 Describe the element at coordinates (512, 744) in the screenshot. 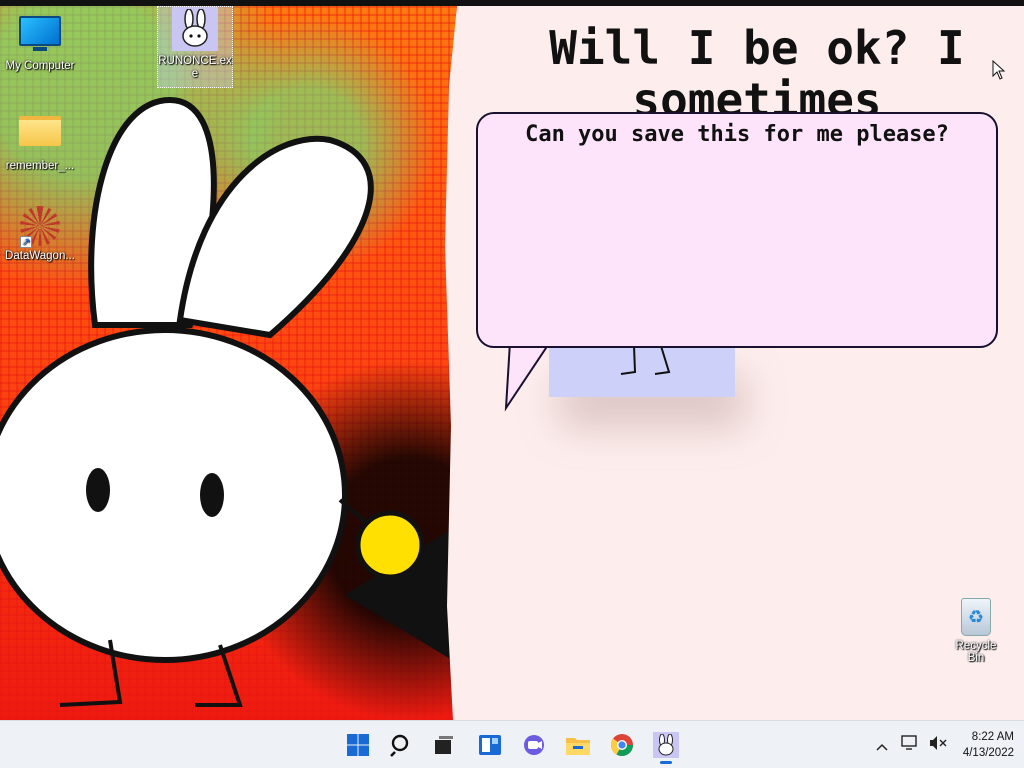

I see `taskbar: 8:22 AM 4/13/2022` at that location.